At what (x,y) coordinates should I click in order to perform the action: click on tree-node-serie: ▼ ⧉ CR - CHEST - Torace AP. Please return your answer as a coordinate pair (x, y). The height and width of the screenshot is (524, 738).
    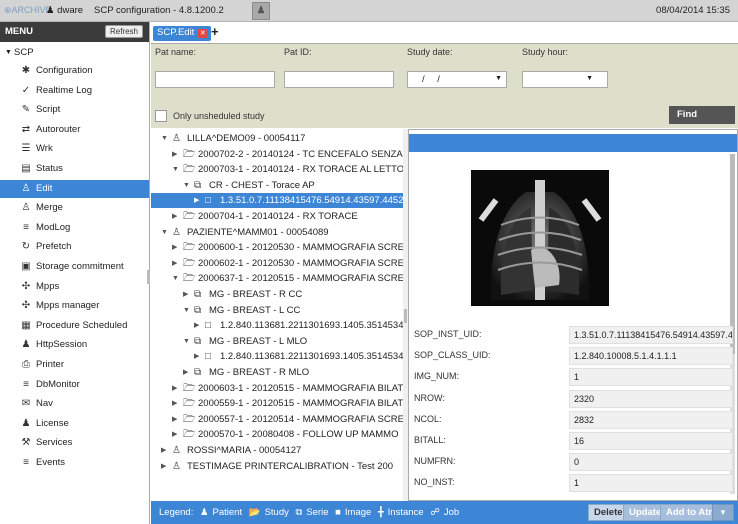
    Looking at the image, I should click on (277, 185).